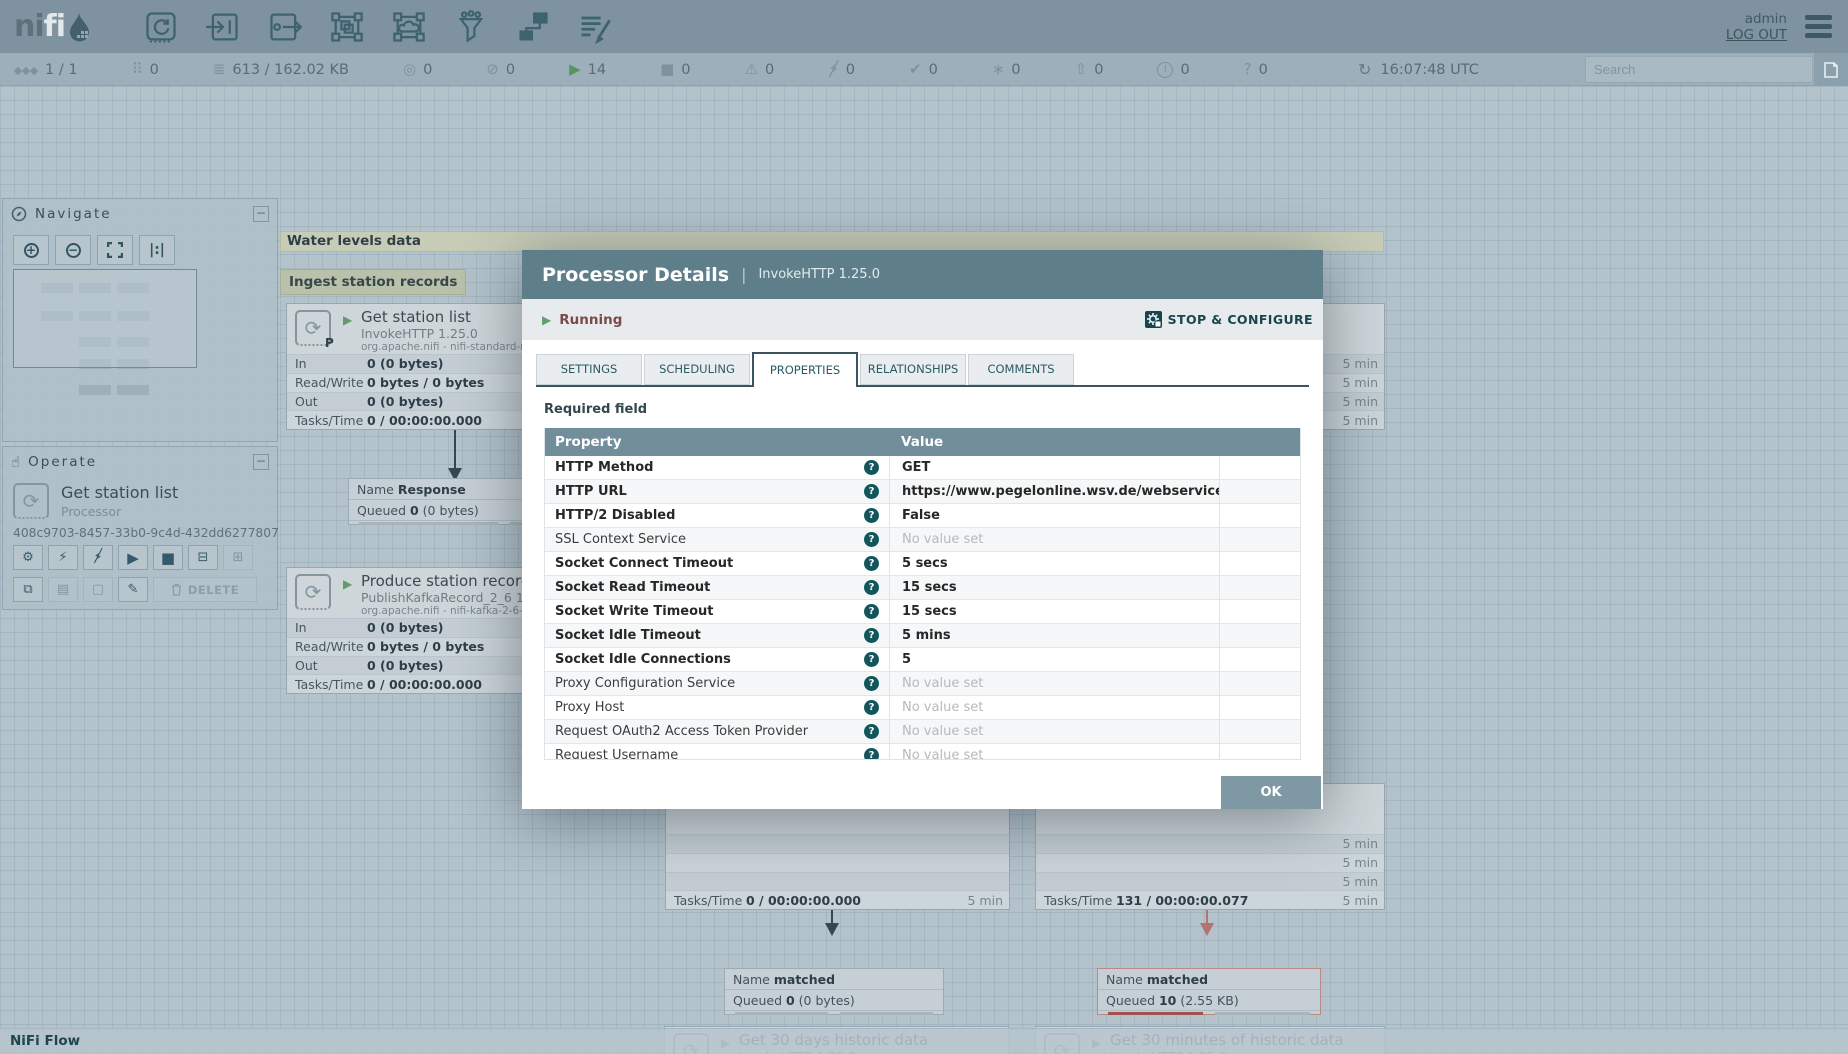 This screenshot has width=1848, height=1054. What do you see at coordinates (63, 589) in the screenshot?
I see `paste-button: ▤` at bounding box center [63, 589].